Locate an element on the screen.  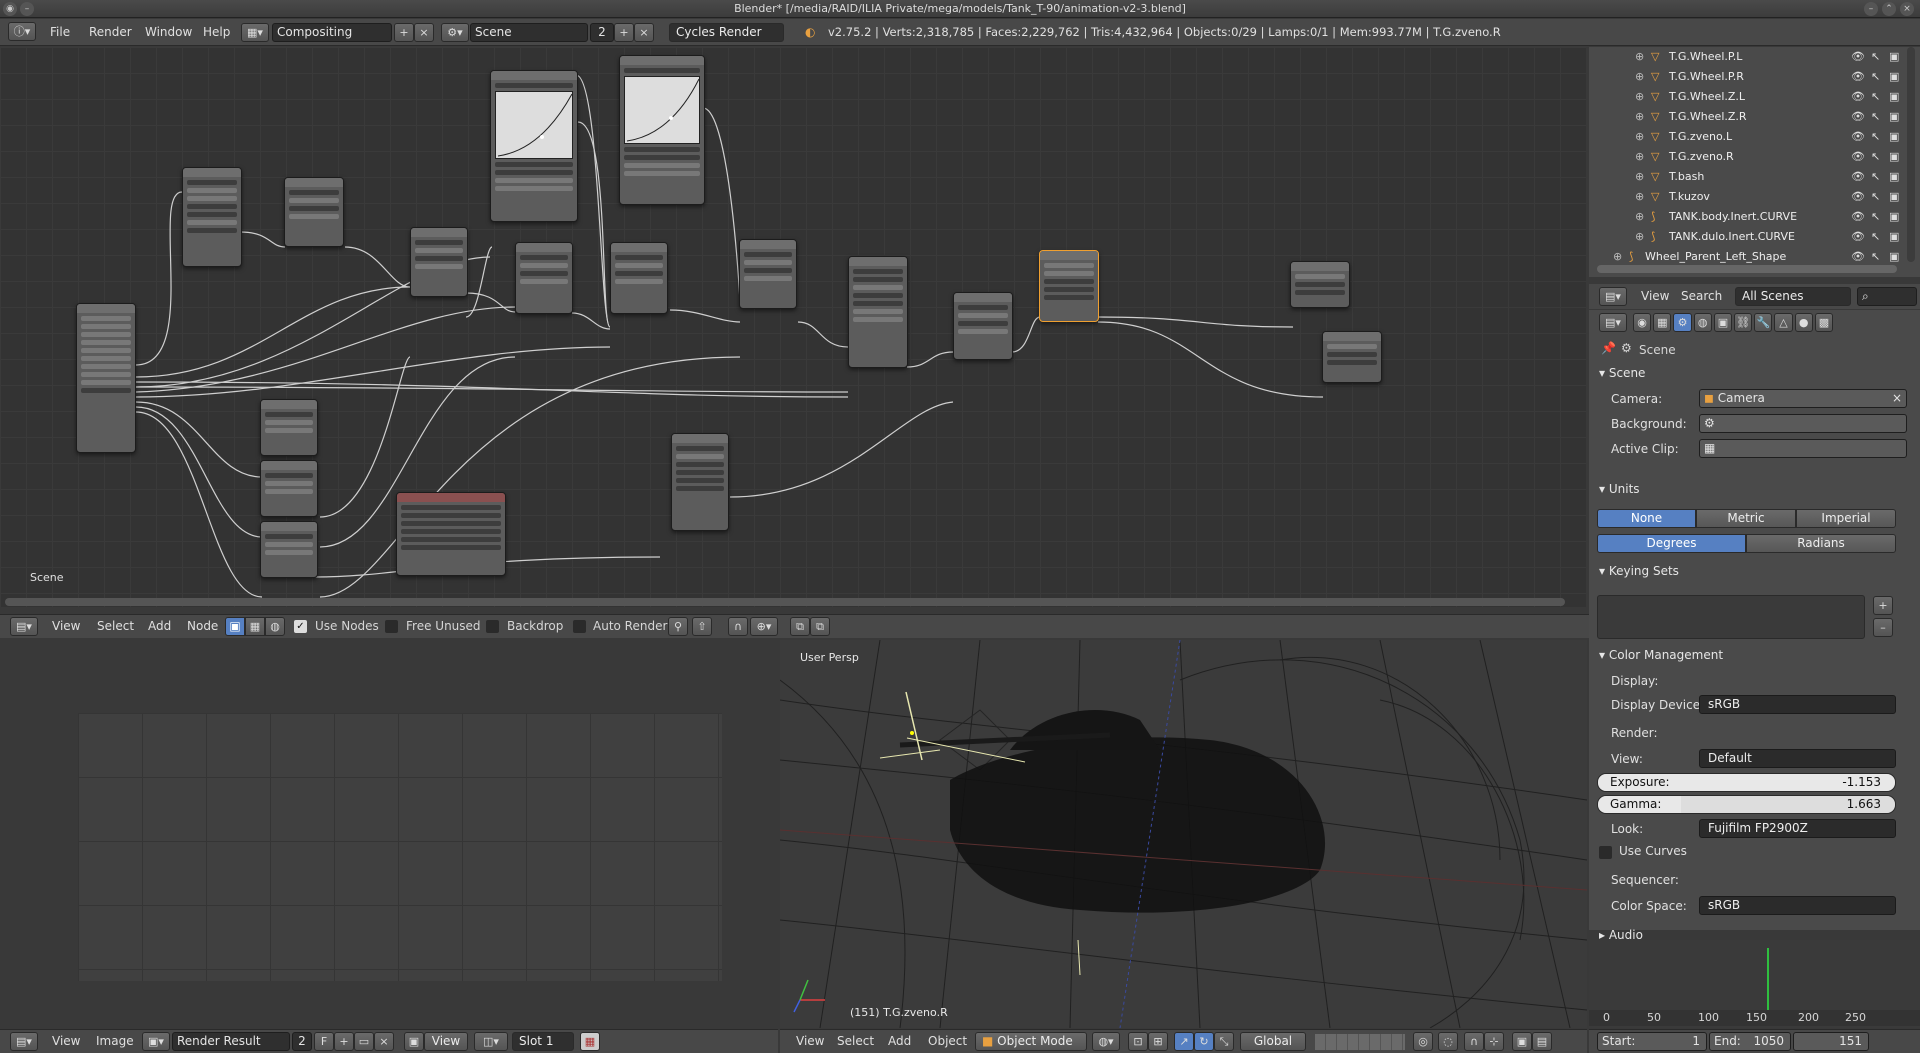
add-node is located at coordinates (314, 212).